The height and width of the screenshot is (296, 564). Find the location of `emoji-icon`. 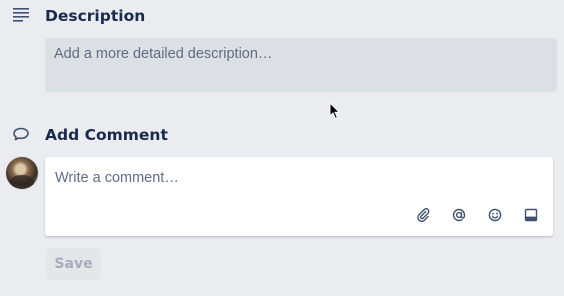

emoji-icon is located at coordinates (495, 215).